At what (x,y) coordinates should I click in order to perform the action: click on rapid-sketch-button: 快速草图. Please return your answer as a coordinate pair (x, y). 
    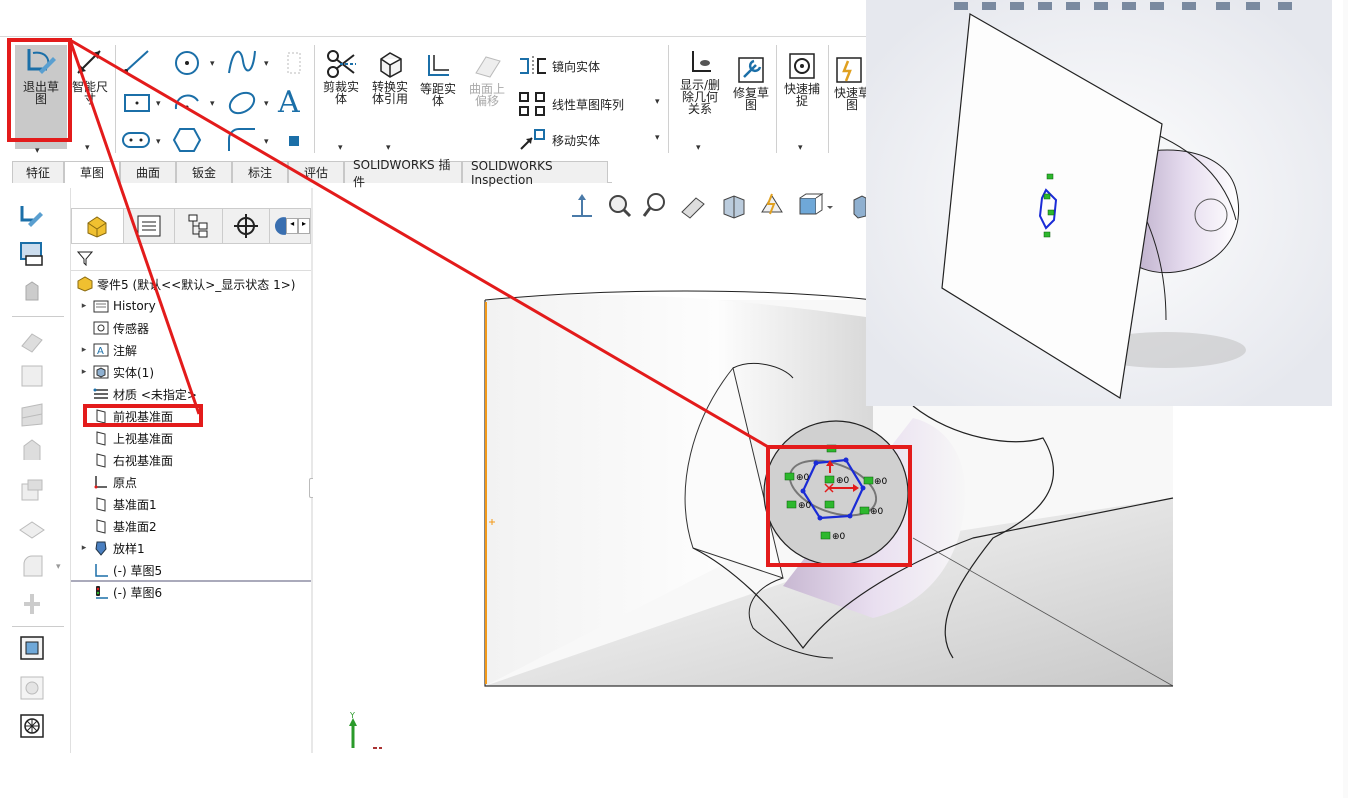
    Looking at the image, I should click on (849, 83).